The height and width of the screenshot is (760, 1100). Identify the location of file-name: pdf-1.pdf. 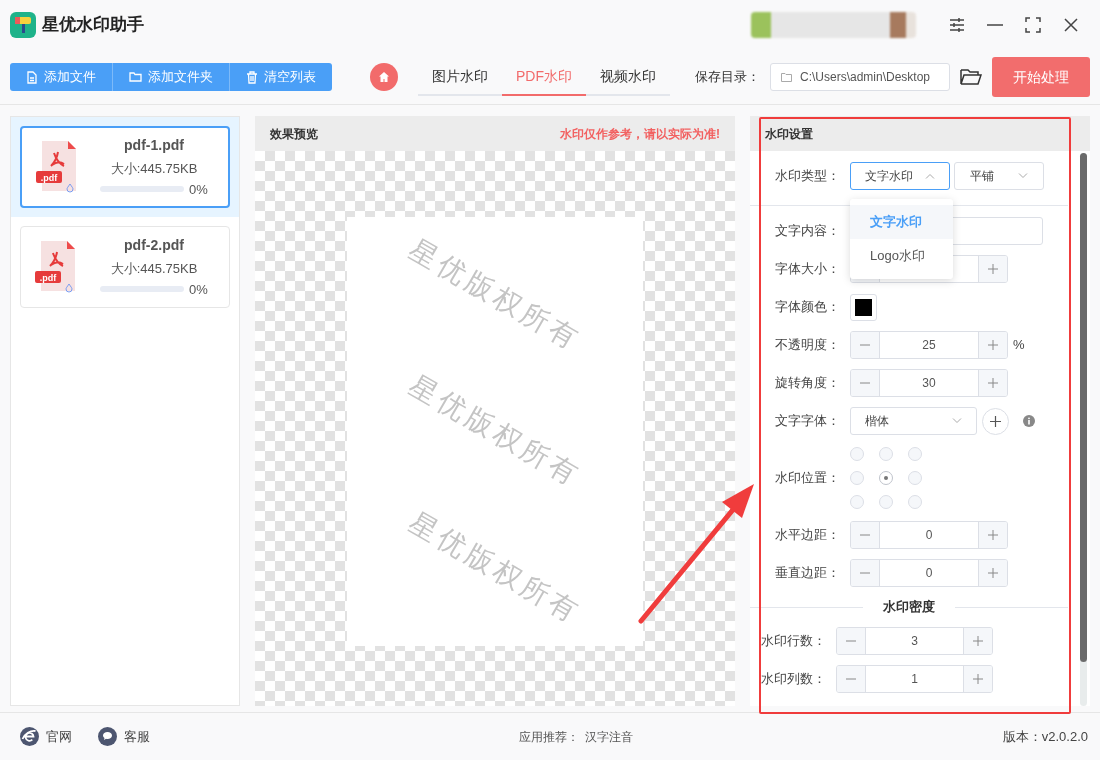
(154, 145).